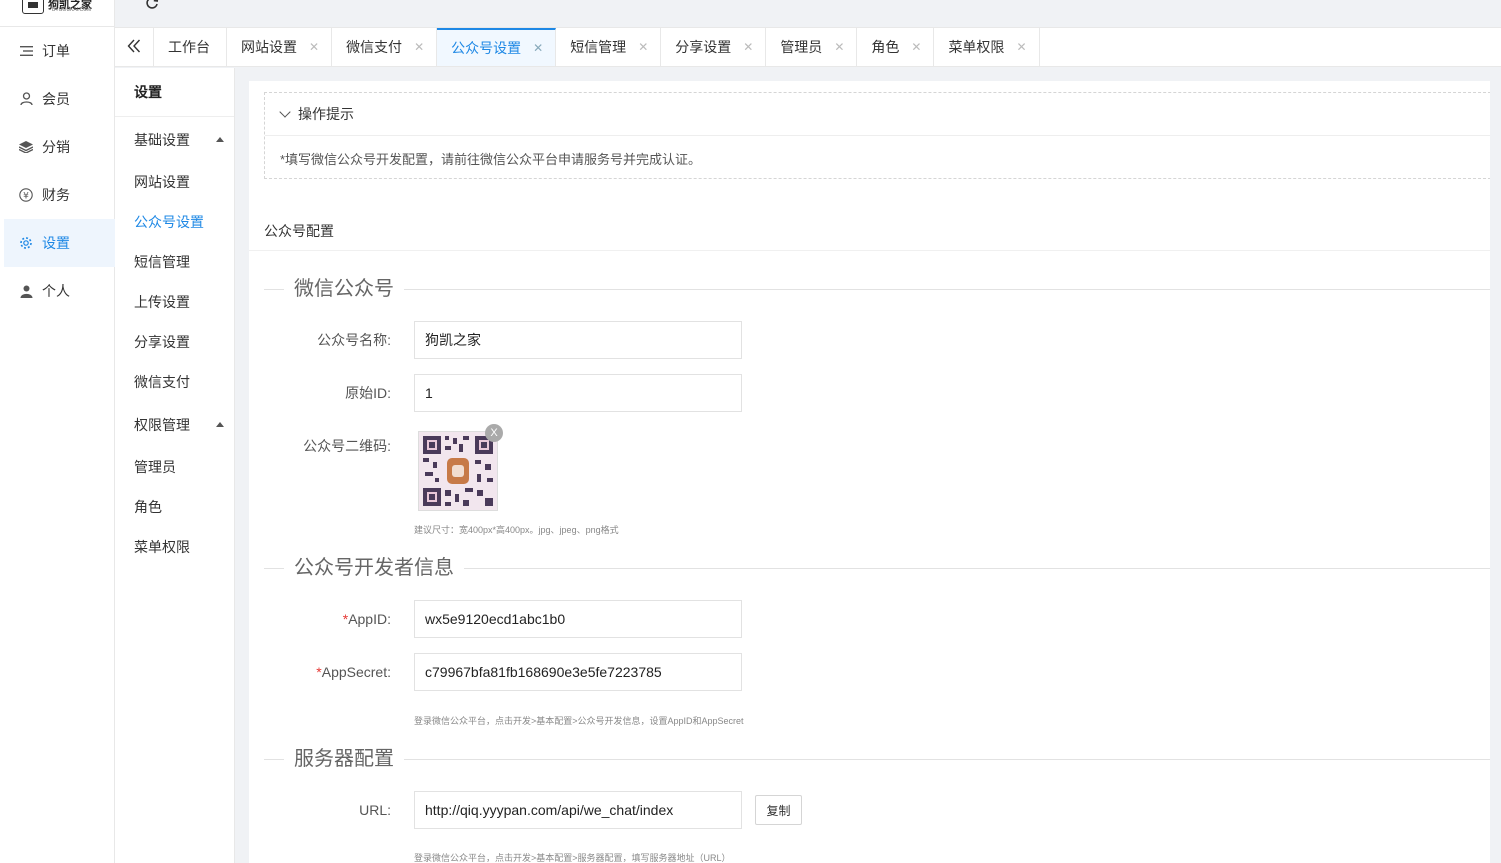  I want to click on field-label: URL:, so click(375, 810).